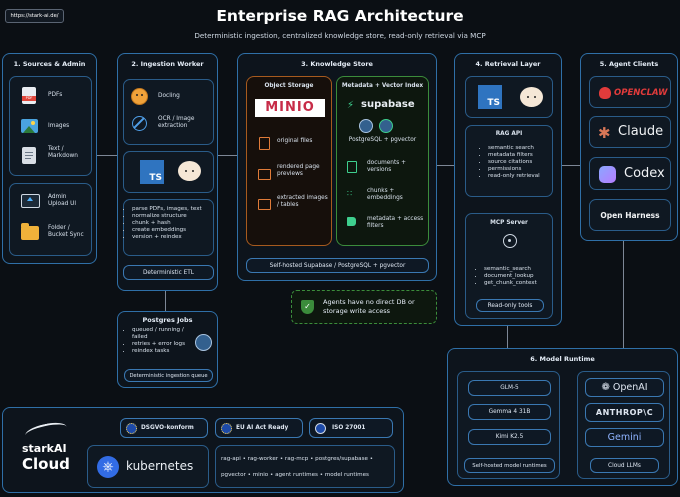 Image resolution: width=680 pixels, height=497 pixels. I want to click on metadata-item: metadata + access filters, so click(395, 222).